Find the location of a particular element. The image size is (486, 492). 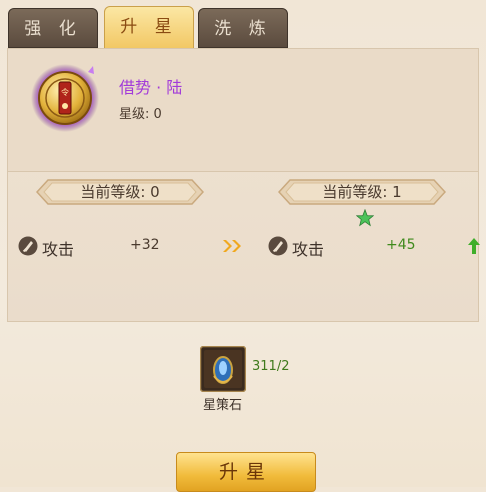

tab-refine: 洗 炼 is located at coordinates (243, 28).